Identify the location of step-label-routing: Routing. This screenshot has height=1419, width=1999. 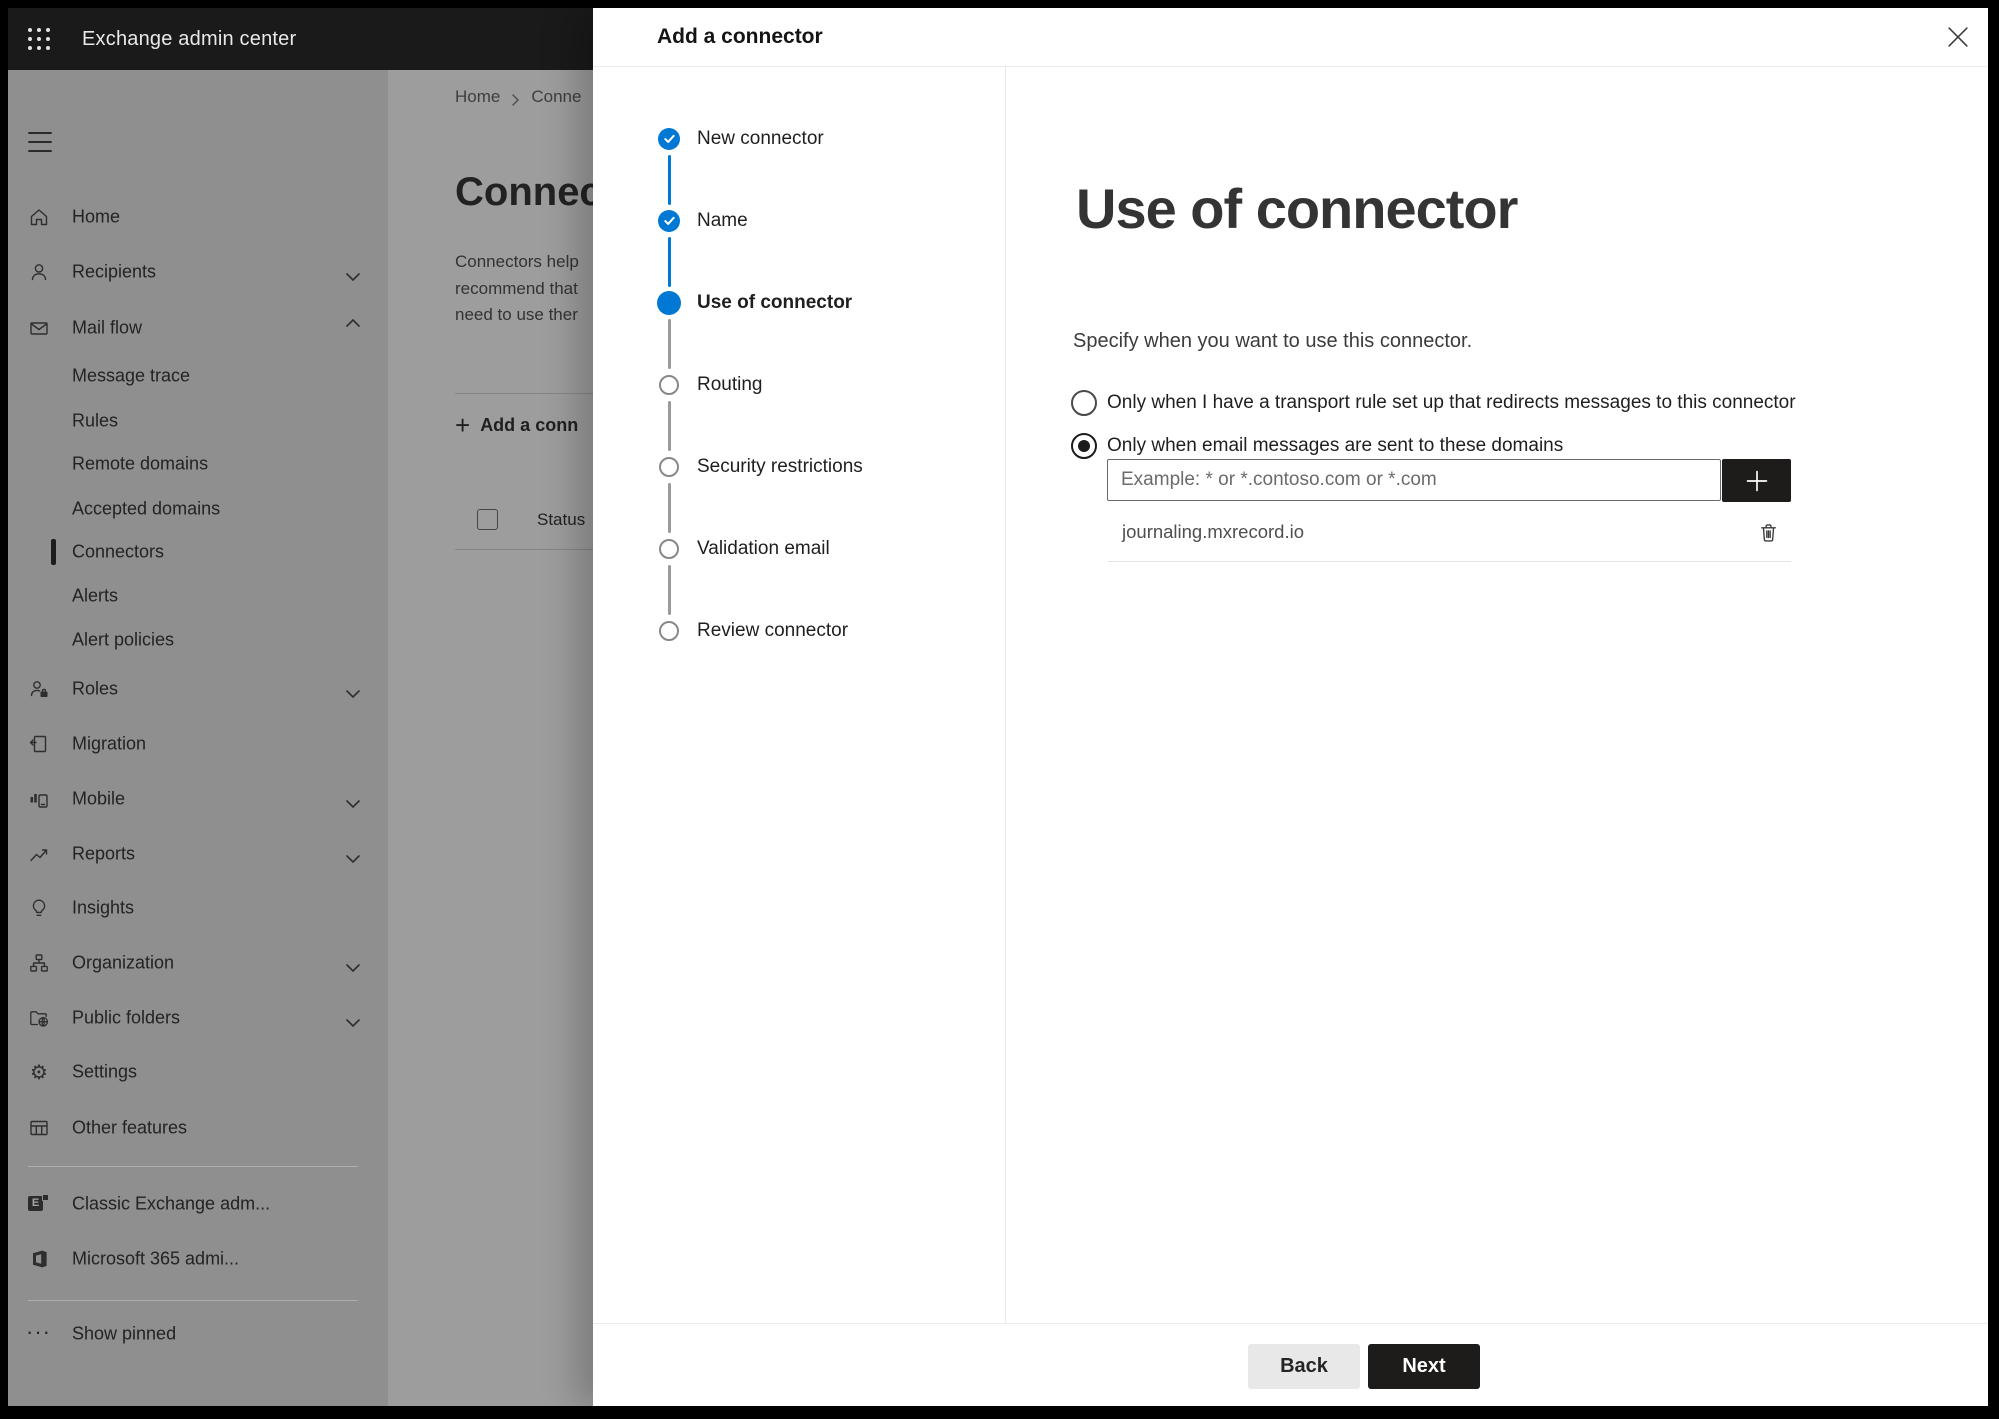
(730, 384).